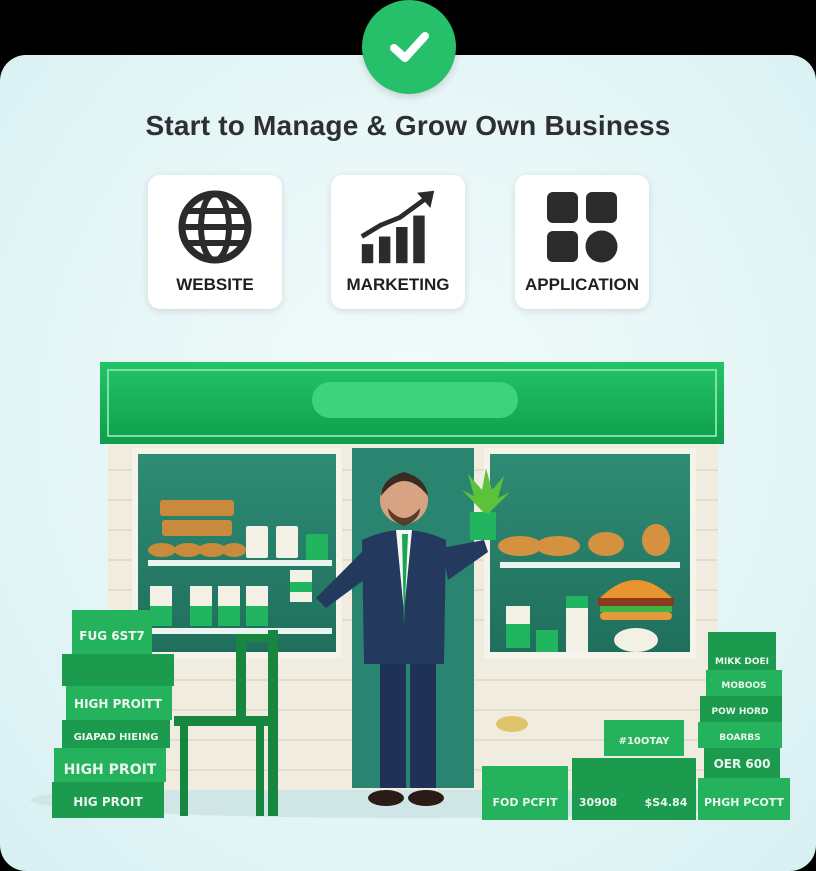 This screenshot has width=816, height=871. I want to click on store-awning, so click(412, 403).